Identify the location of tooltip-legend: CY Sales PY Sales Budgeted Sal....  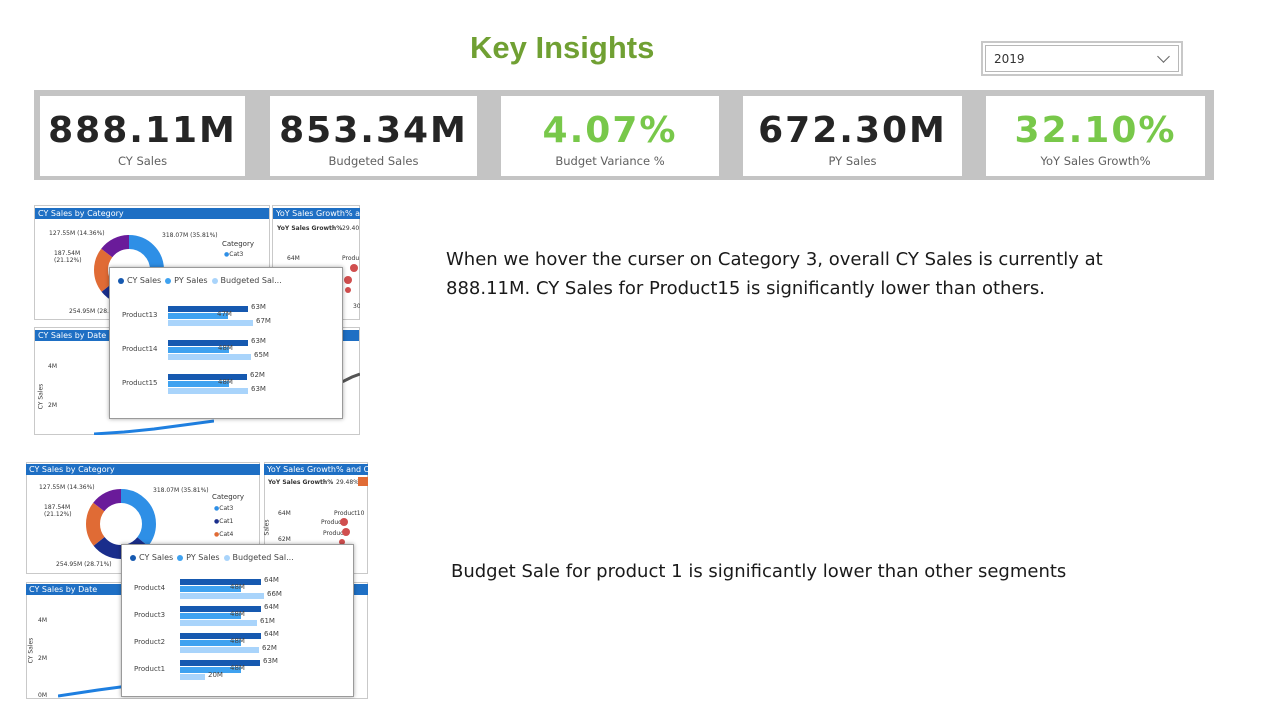
(200, 280).